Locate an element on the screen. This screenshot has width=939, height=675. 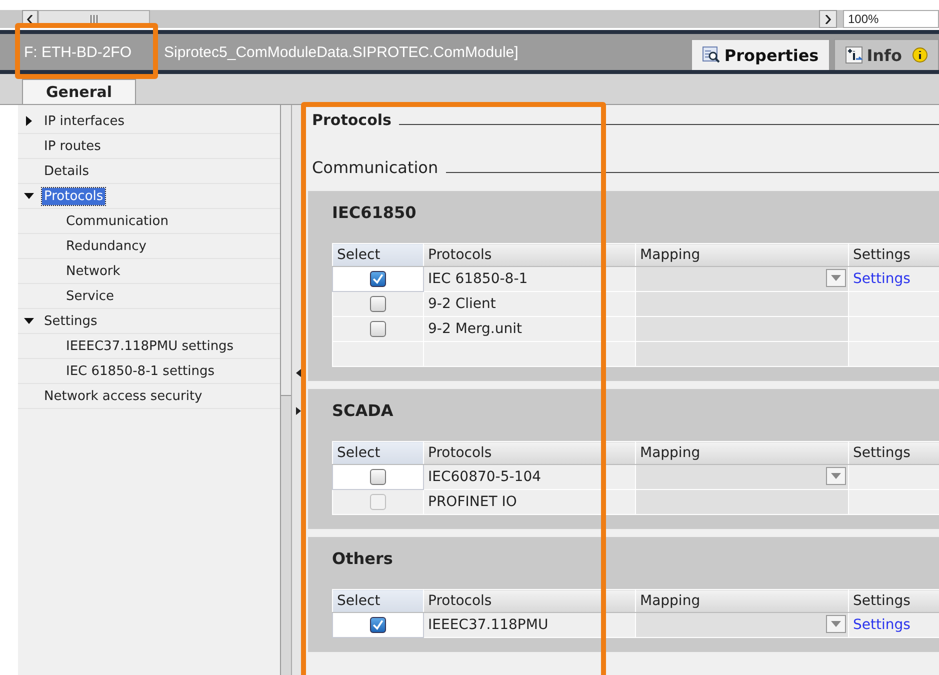
sidebar-item: Network is located at coordinates (93, 271).